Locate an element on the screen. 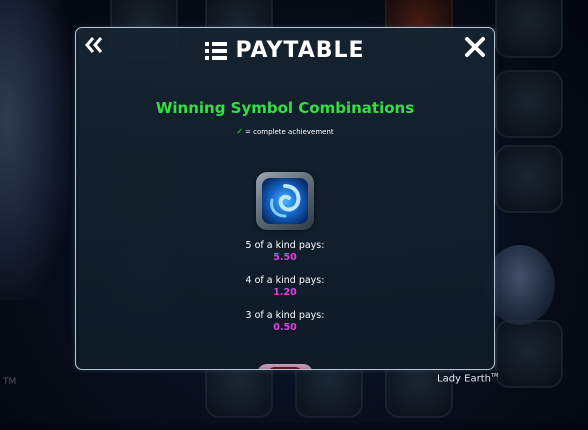  payout-row: 4 of a kind pays: 1.20 is located at coordinates (285, 292).